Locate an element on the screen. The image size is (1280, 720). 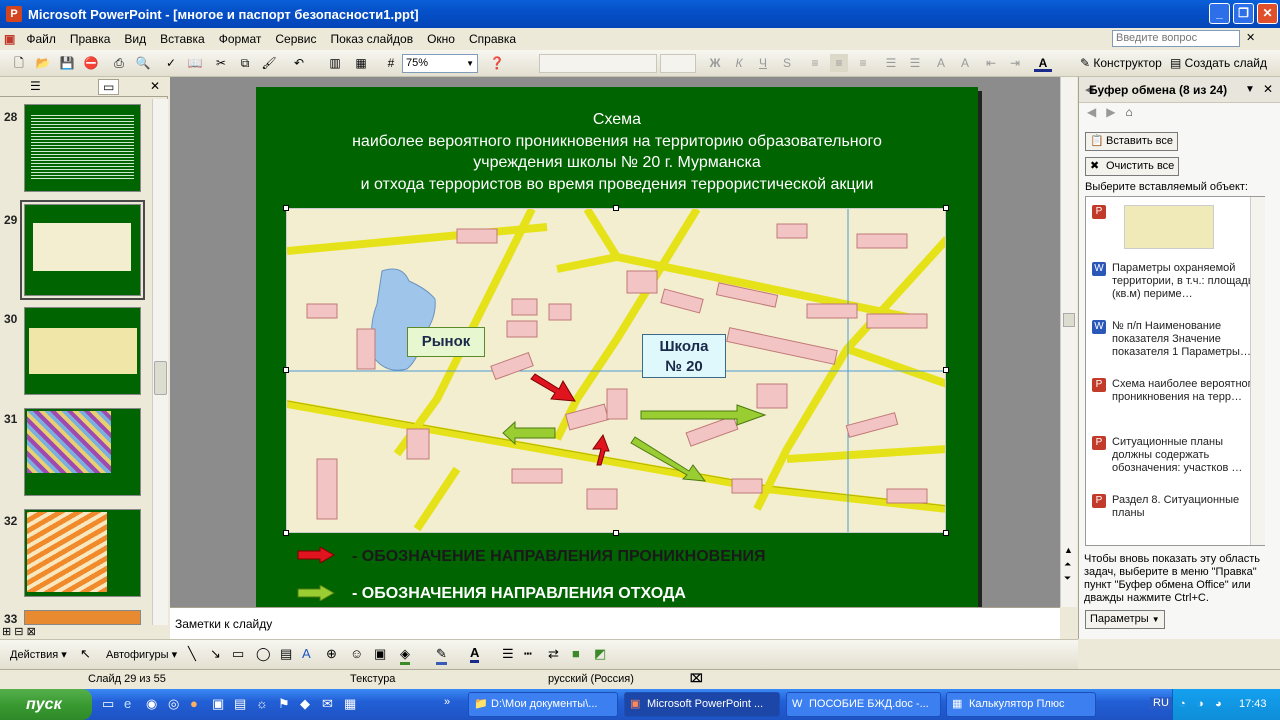
menu-slideshow: Показ слайдов is located at coordinates (371, 39).